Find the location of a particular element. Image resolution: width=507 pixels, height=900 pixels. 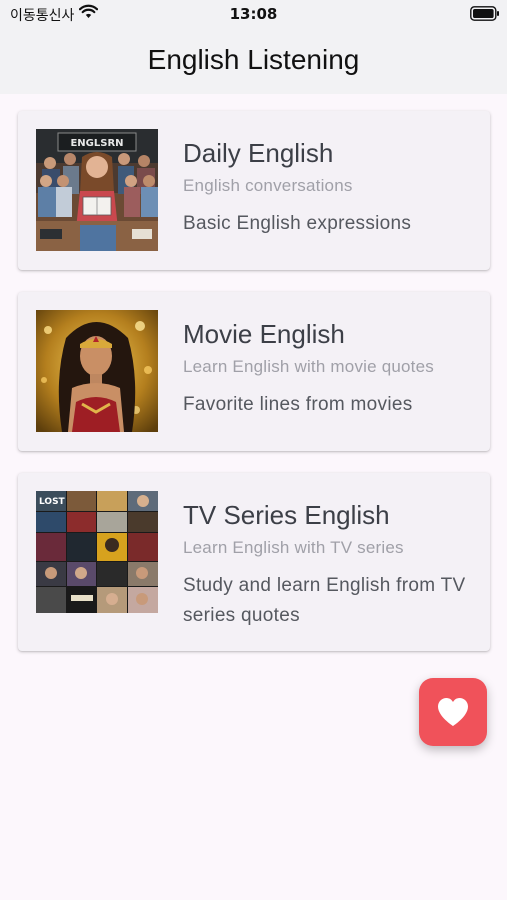

top-bar: 이동통신사 13:08 English Listening is located at coordinates (253, 47).